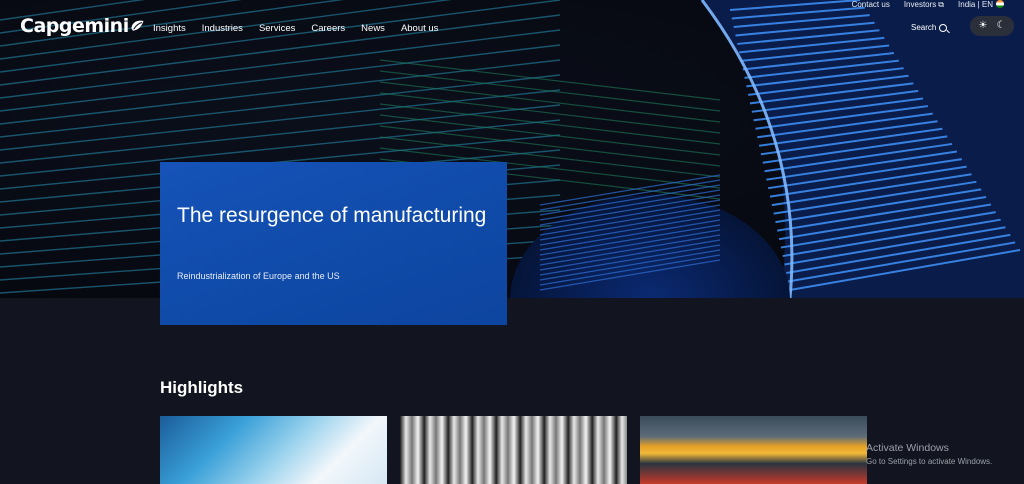 This screenshot has width=1024, height=484. Describe the element at coordinates (169, 28) in the screenshot. I see `nav-insights: Insights` at that location.